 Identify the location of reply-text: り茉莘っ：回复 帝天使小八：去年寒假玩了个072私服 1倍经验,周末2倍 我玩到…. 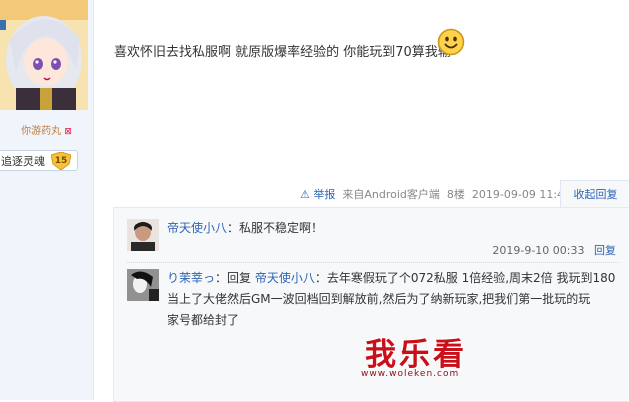
(391, 299).